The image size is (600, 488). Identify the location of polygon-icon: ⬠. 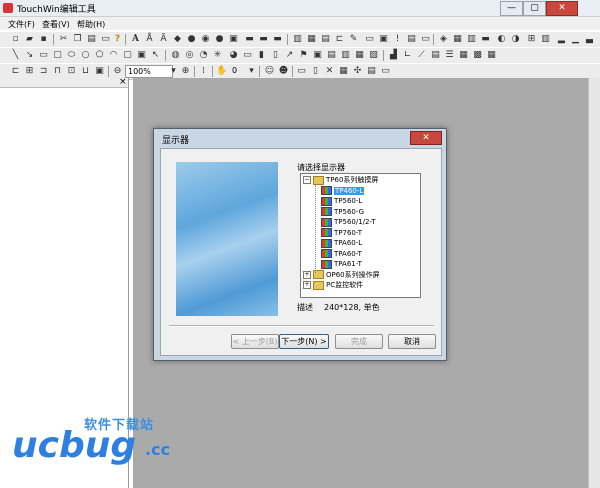
(99, 55).